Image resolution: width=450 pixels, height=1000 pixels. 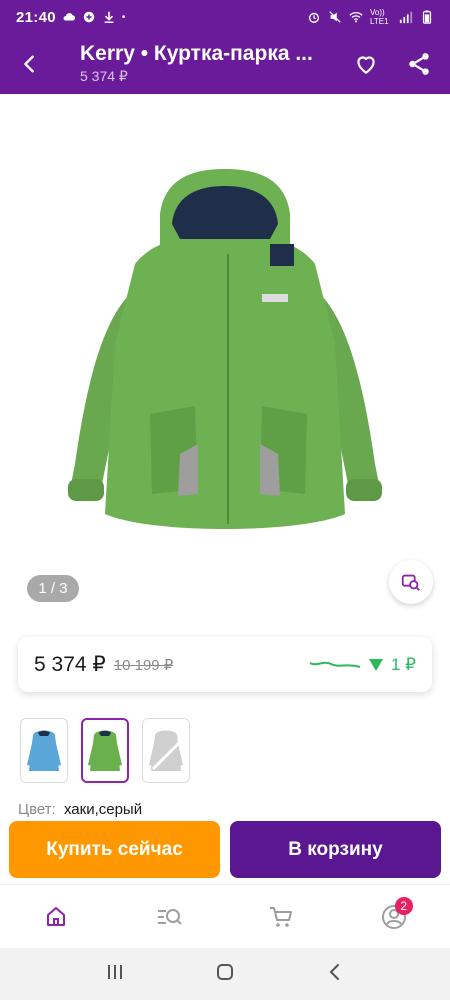 I want to click on price-history-sparkline, so click(x=335, y=664).